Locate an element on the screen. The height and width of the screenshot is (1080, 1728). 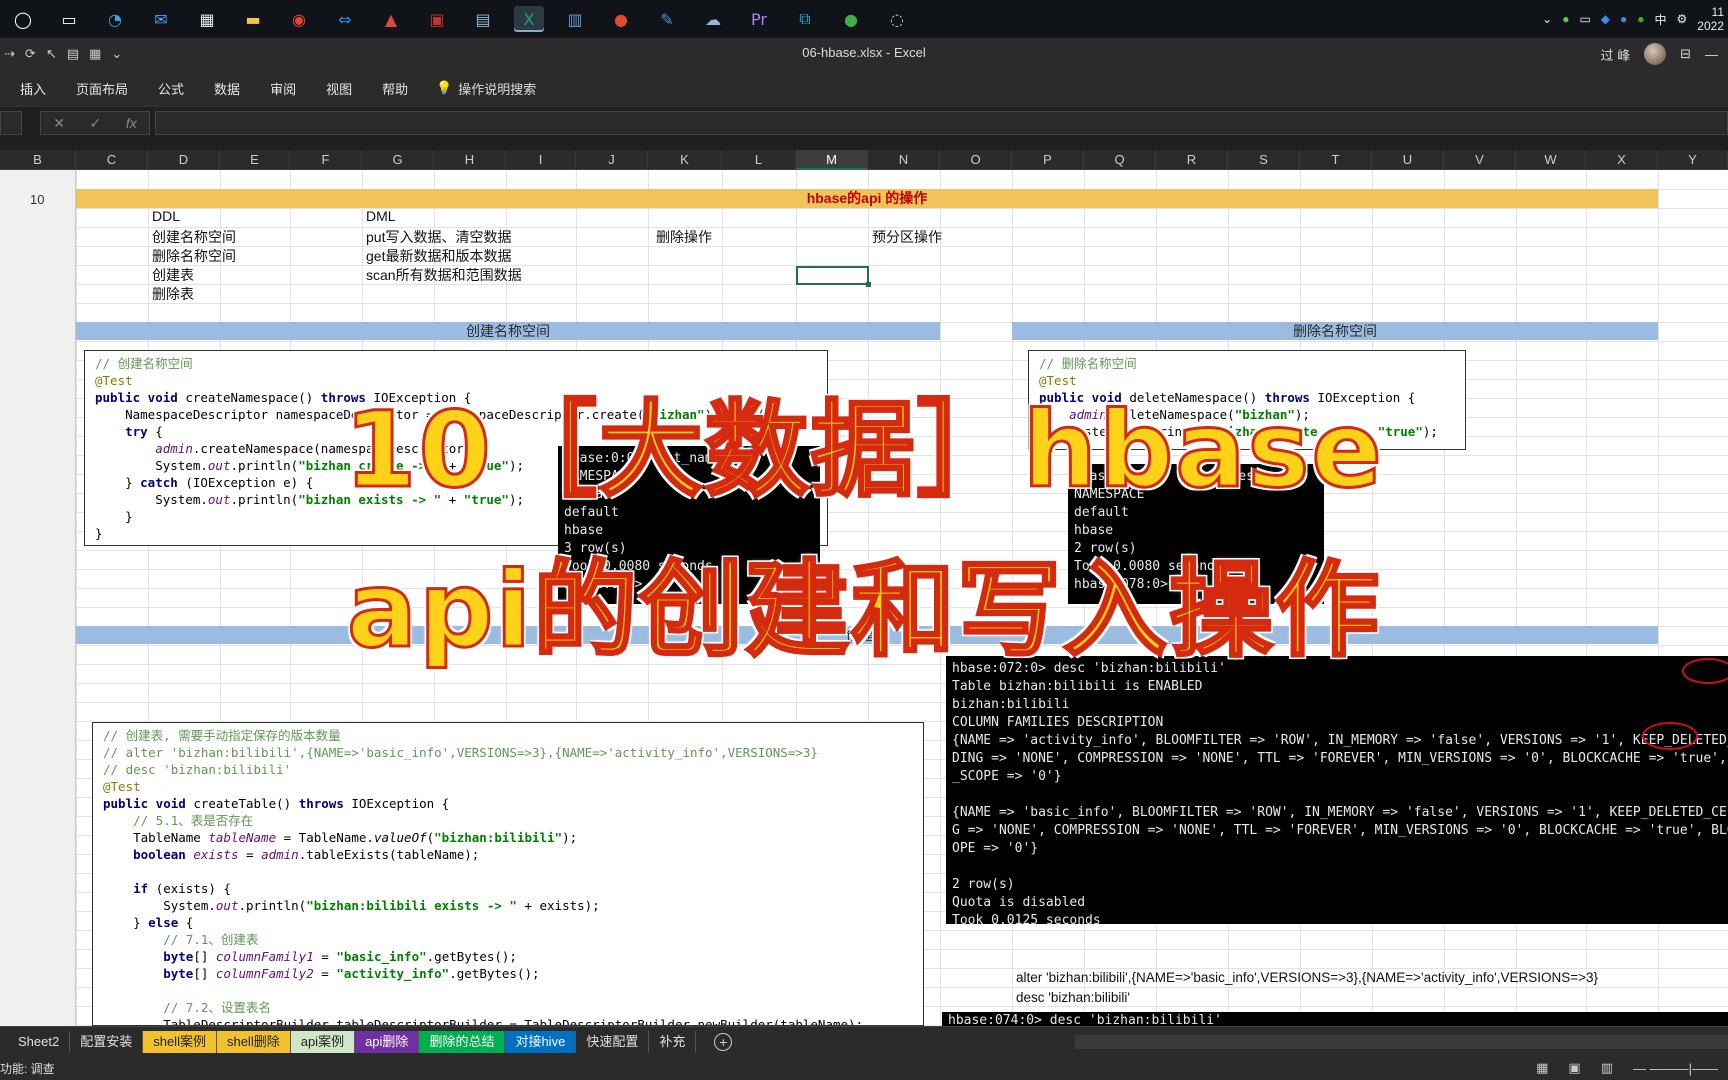
column-header-u: U is located at coordinates (1408, 160).